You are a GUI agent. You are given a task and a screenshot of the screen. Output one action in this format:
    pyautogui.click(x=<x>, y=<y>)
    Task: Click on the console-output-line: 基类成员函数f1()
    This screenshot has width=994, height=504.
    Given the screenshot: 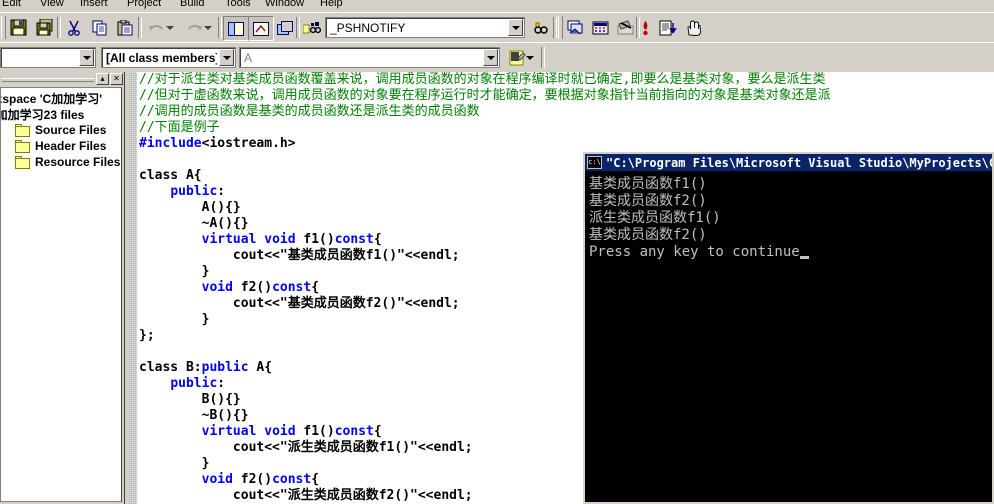 What is the action you would take?
    pyautogui.click(x=648, y=184)
    